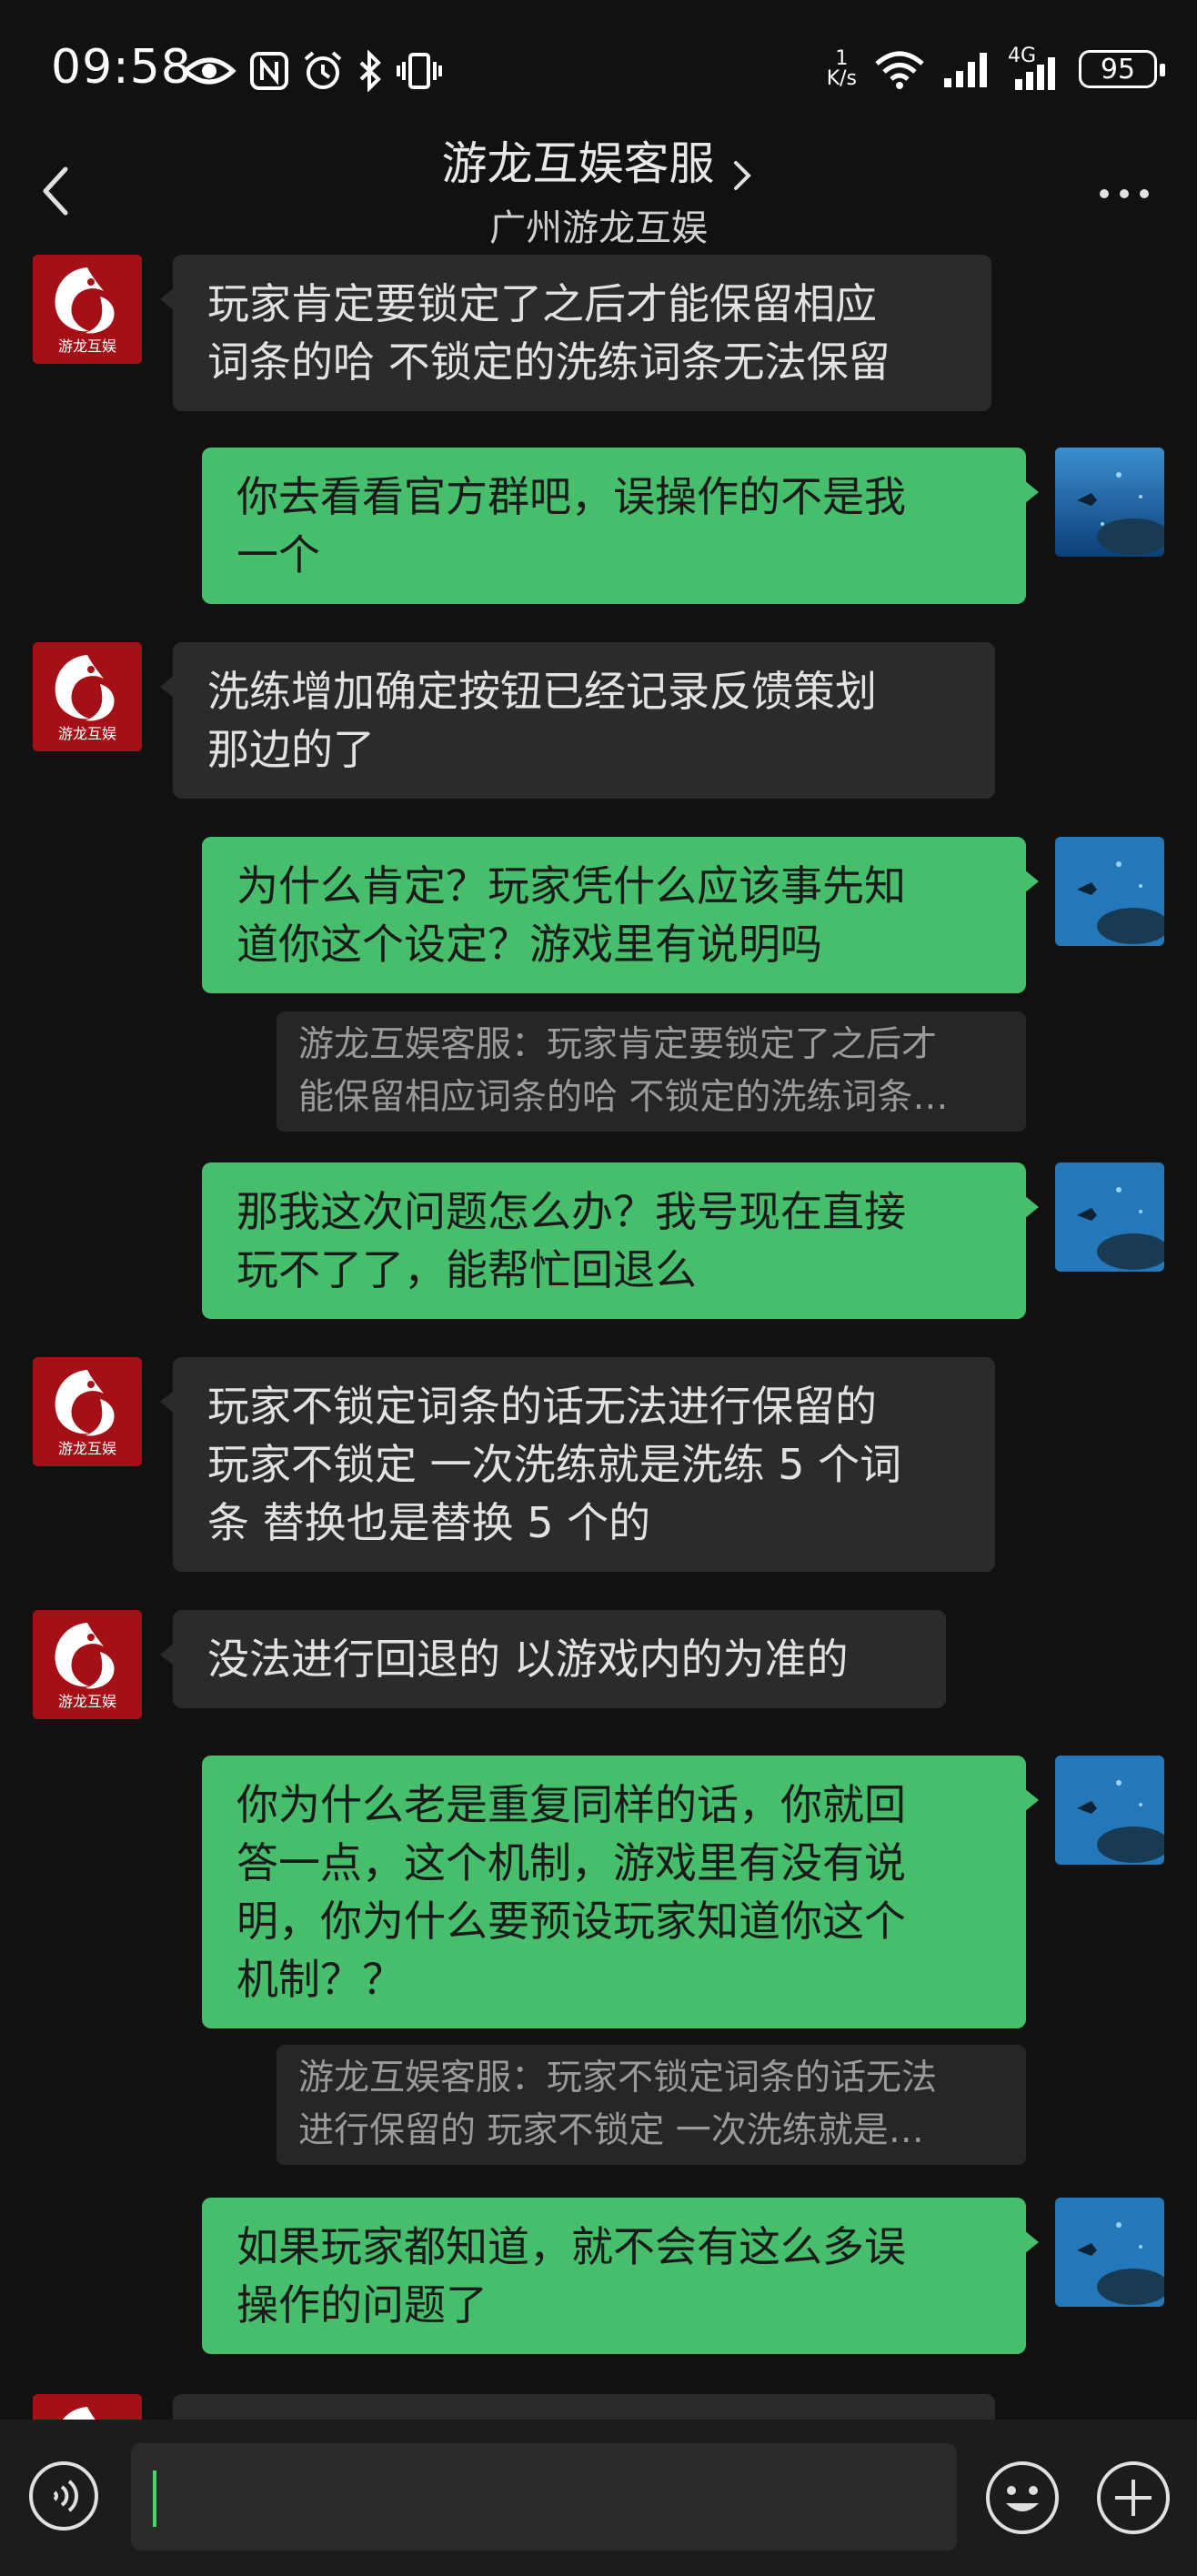  I want to click on emoji-icon, so click(1022, 2498).